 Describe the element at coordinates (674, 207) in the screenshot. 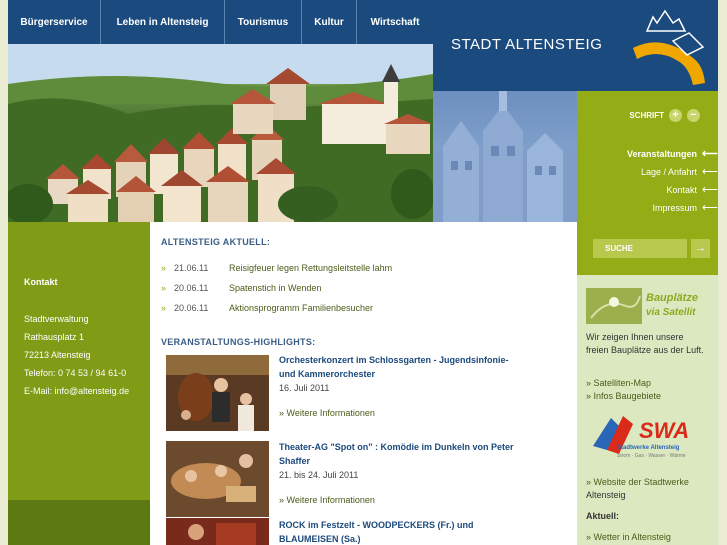

I see `quick-link-label: Impressum` at that location.